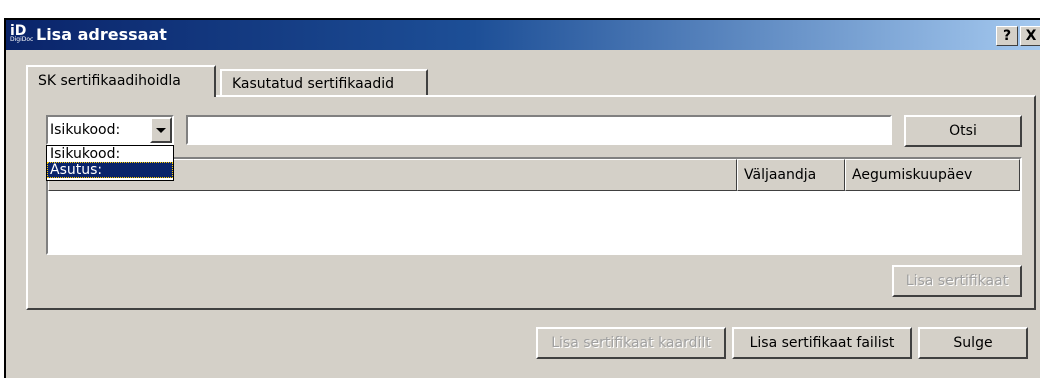 This screenshot has height=378, width=1040. I want to click on app-icon-subtext: DigiDoc, so click(22, 39).